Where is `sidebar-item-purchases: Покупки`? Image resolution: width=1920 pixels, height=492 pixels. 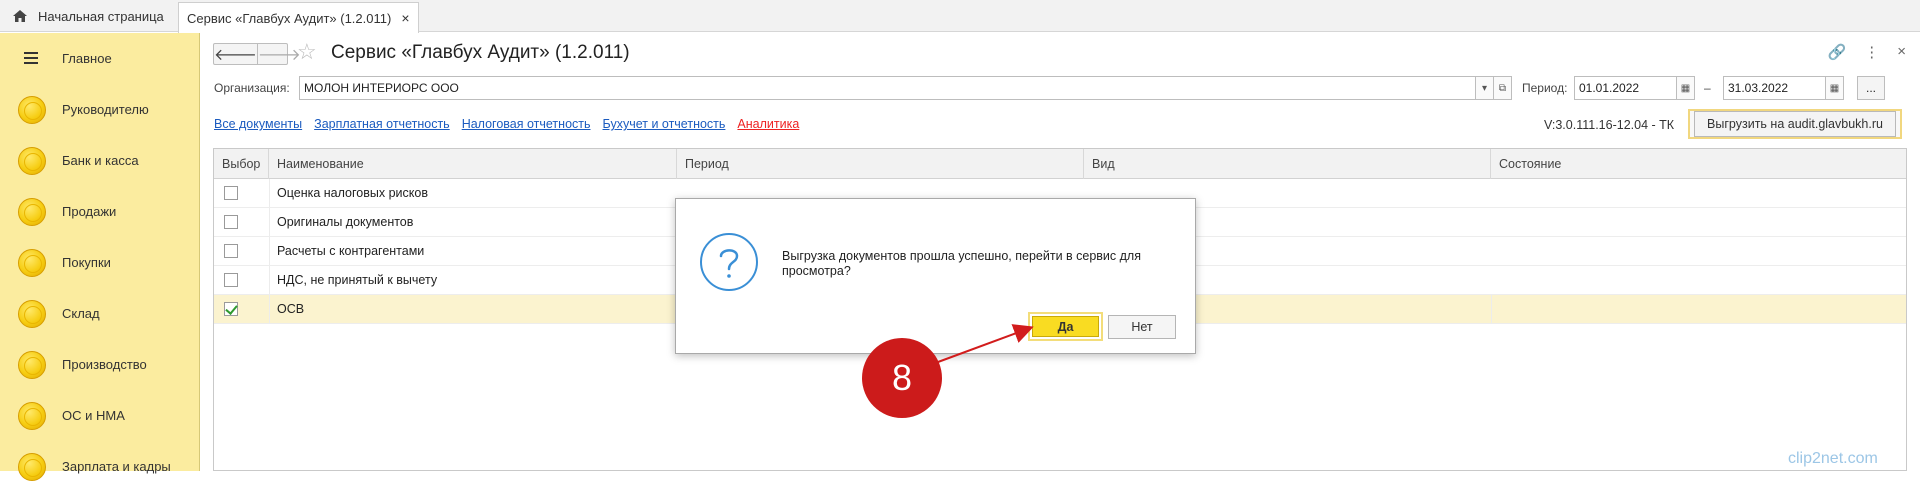 sidebar-item-purchases: Покупки is located at coordinates (100, 262).